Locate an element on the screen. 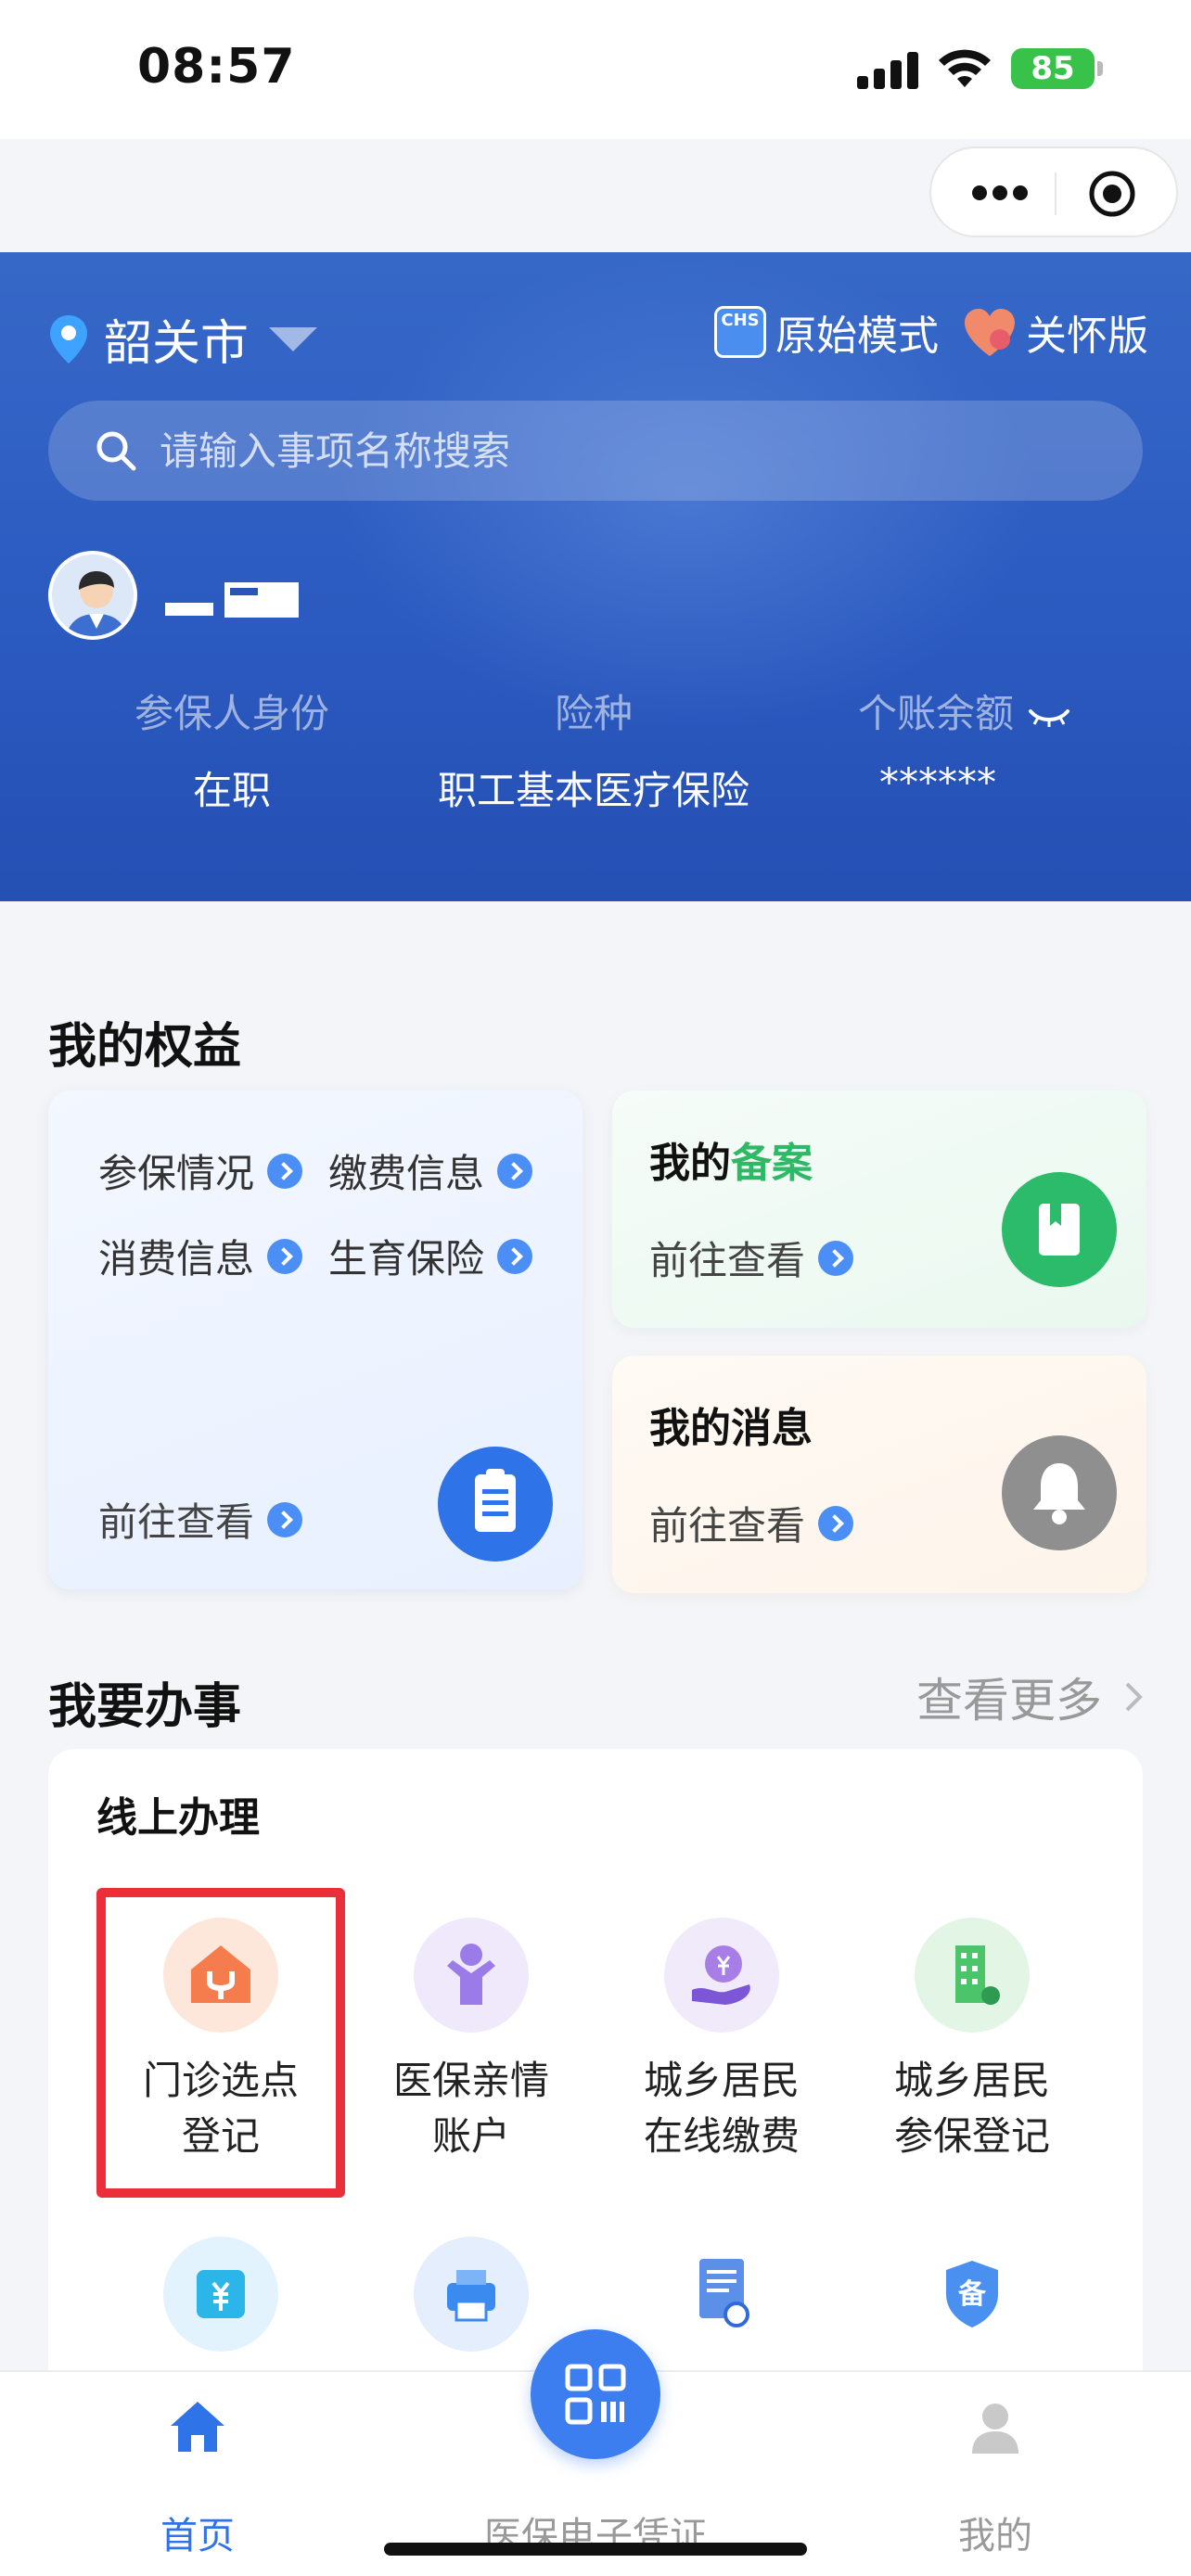 The height and width of the screenshot is (2576, 1191). family-account-icon is located at coordinates (471, 1976).